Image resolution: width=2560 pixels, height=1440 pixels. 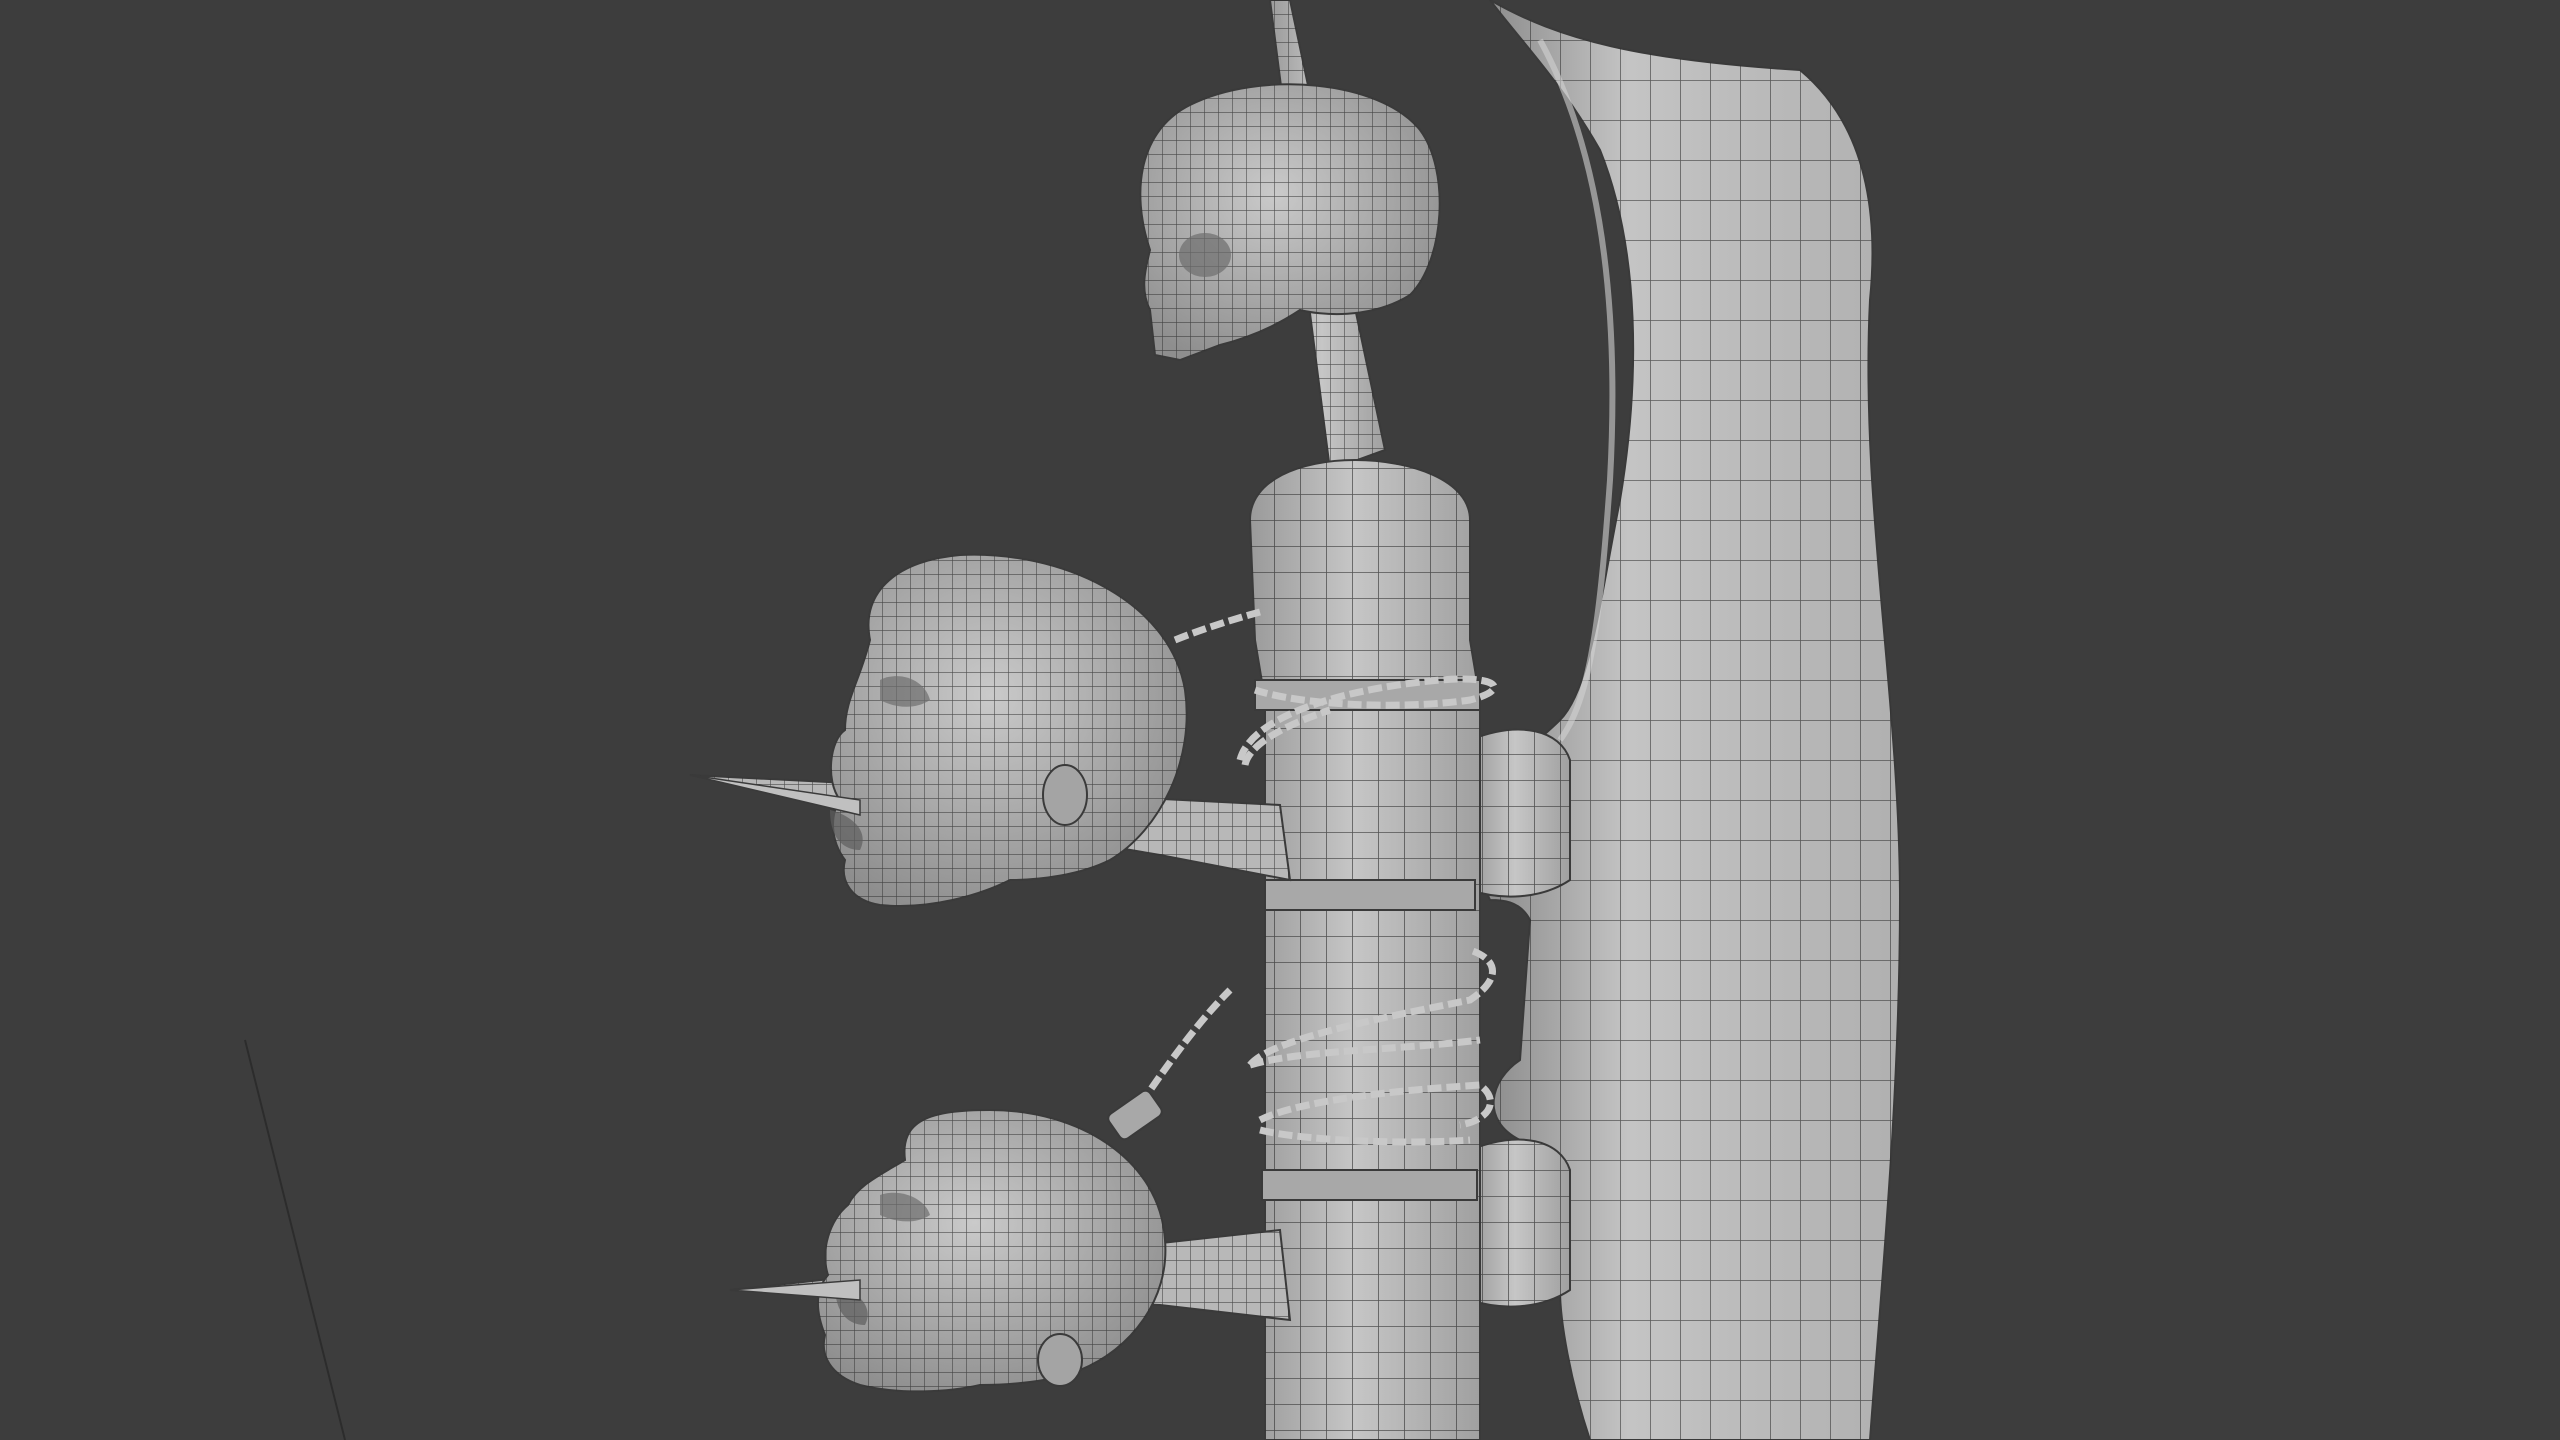 What do you see at coordinates (1135, 1115) in the screenshot?
I see `chain-shackle` at bounding box center [1135, 1115].